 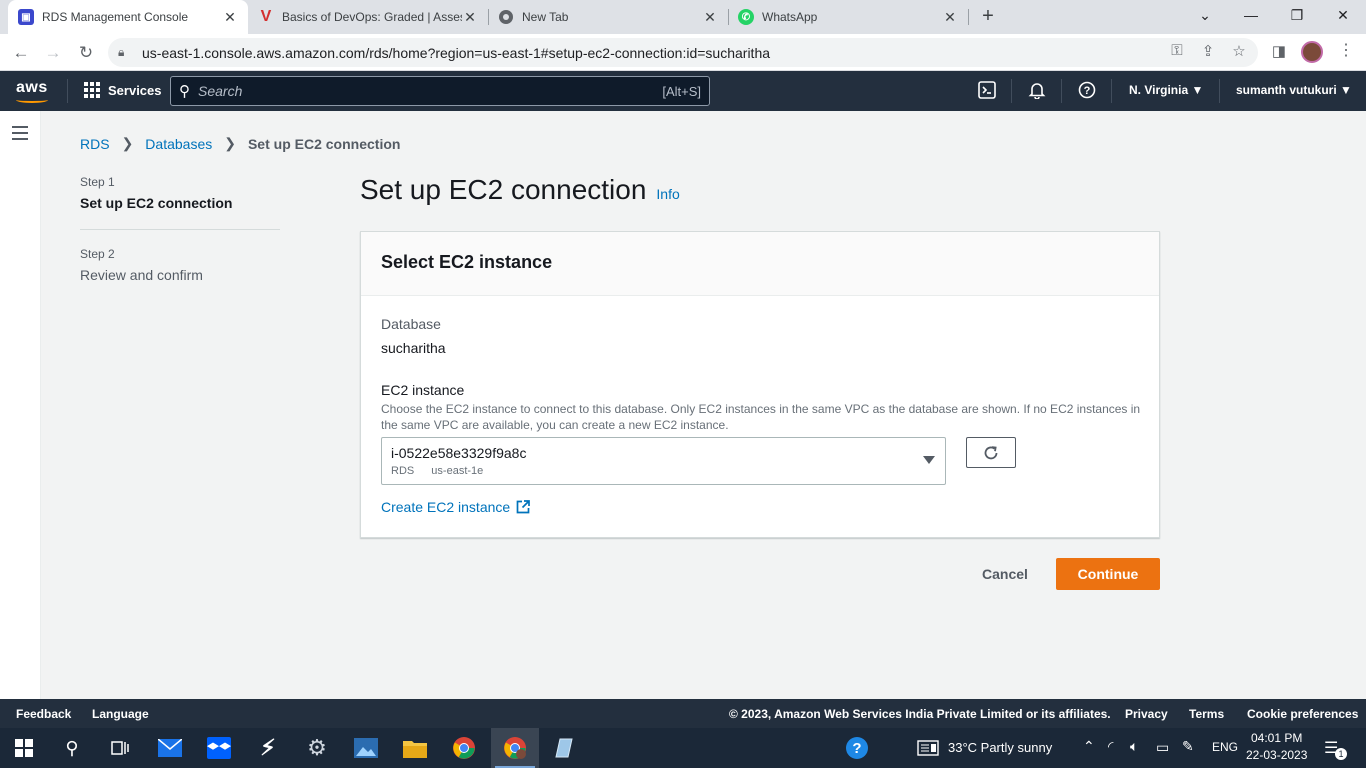 I want to click on chevron-right-icon: ❯, so click(x=127, y=143).